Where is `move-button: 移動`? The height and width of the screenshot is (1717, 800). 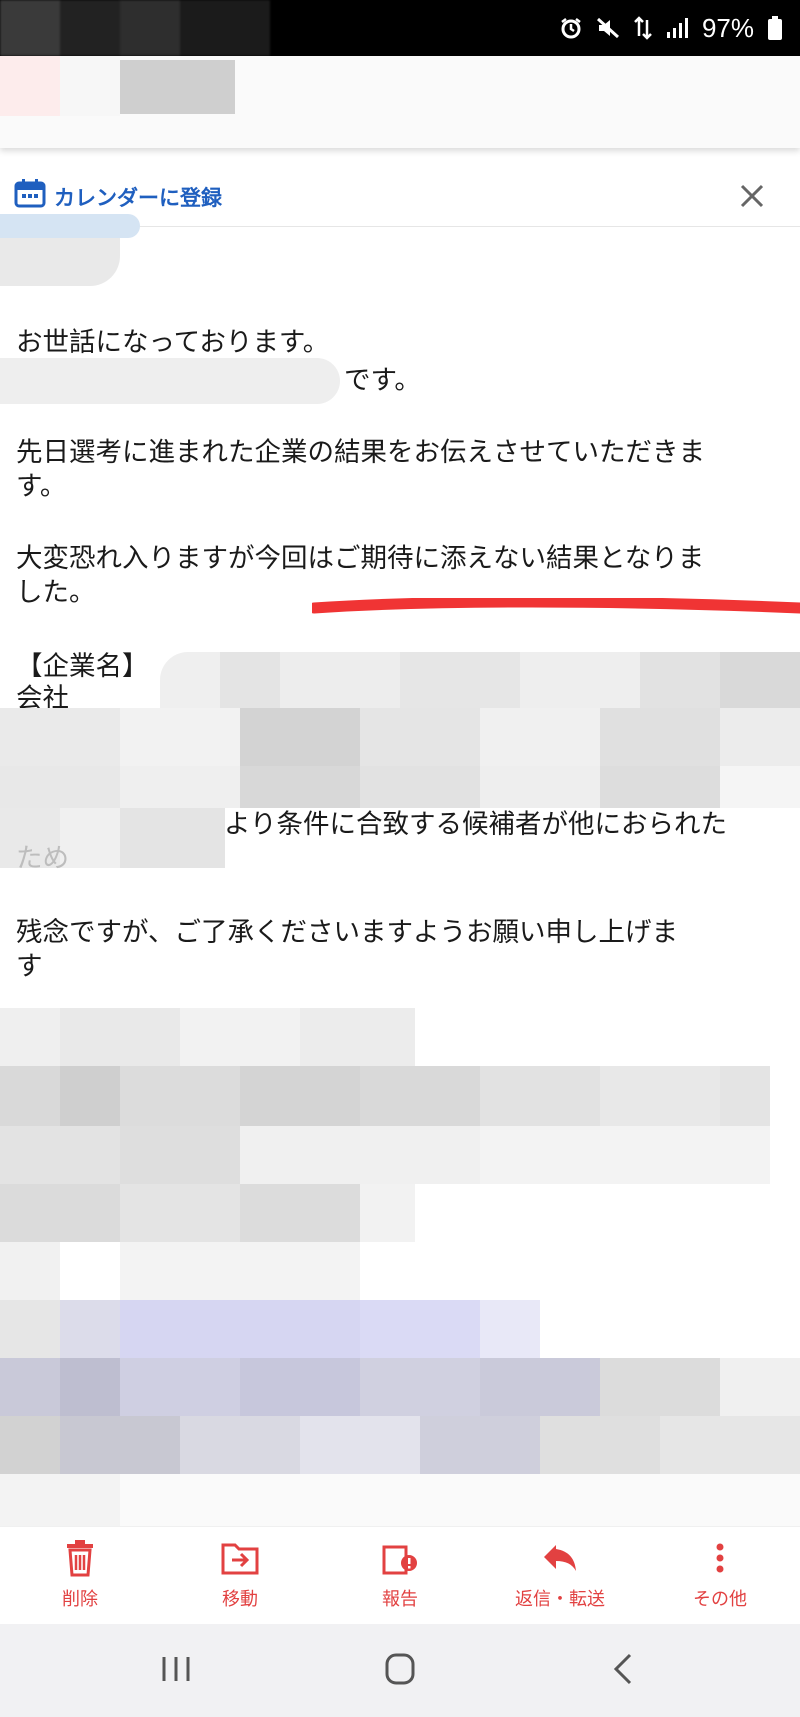
move-button: 移動 is located at coordinates (240, 1576).